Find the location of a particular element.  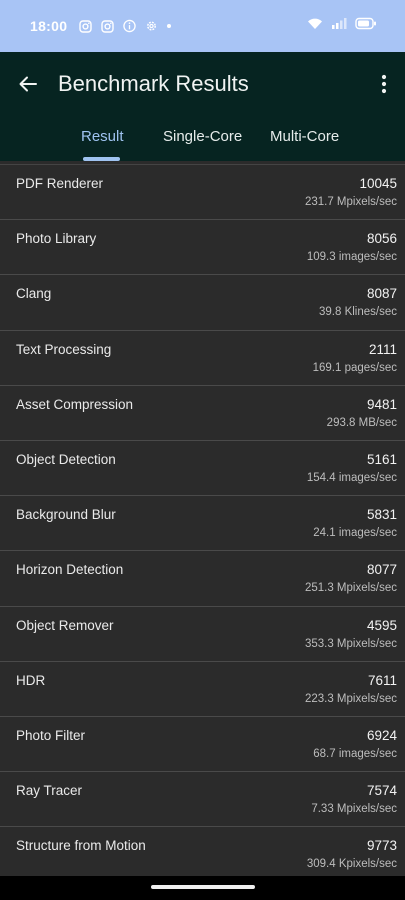

benchmark-name: Photo Library is located at coordinates (56, 239).